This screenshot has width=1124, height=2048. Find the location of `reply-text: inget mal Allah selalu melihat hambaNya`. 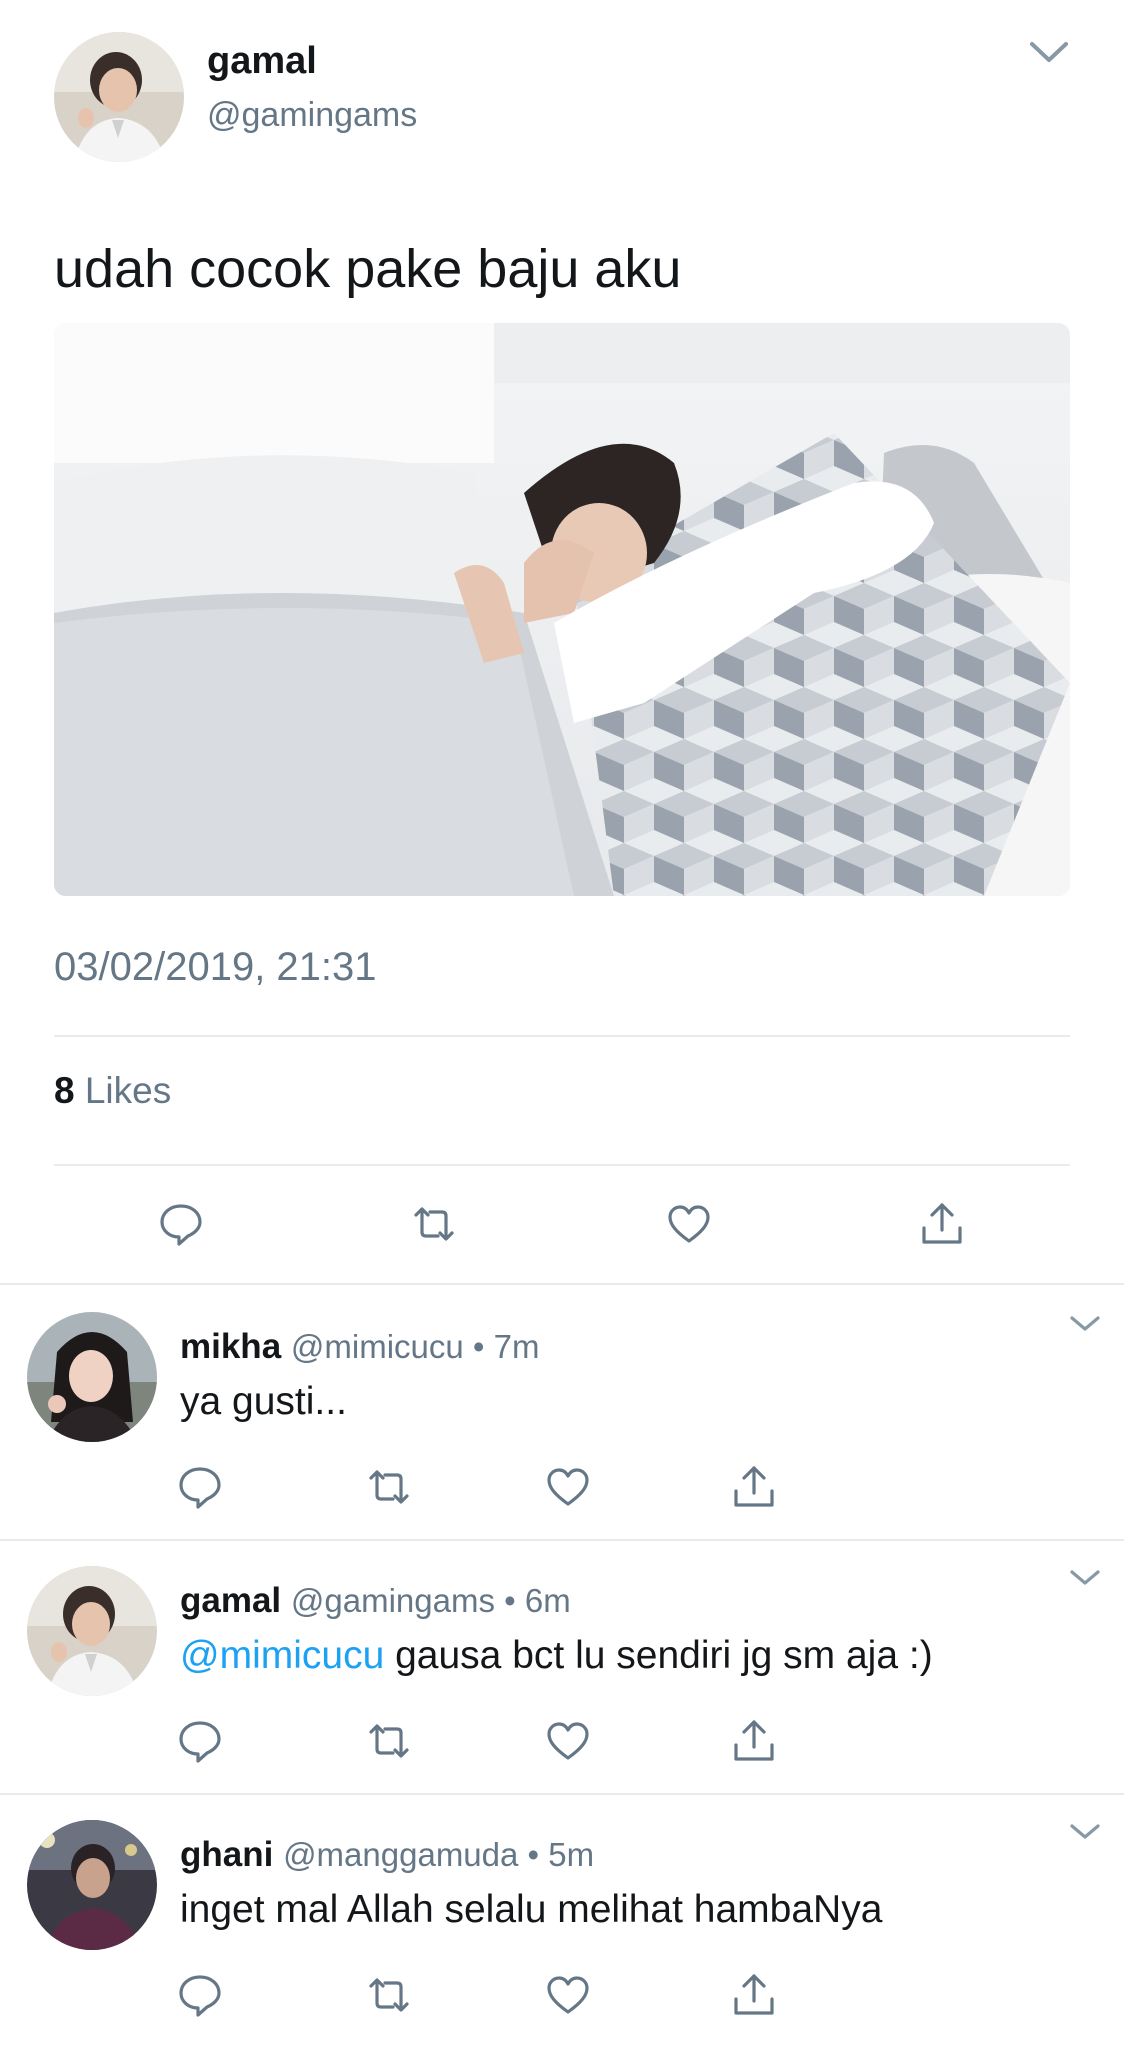

reply-text: inget mal Allah selalu melihat hambaNya is located at coordinates (531, 1910).